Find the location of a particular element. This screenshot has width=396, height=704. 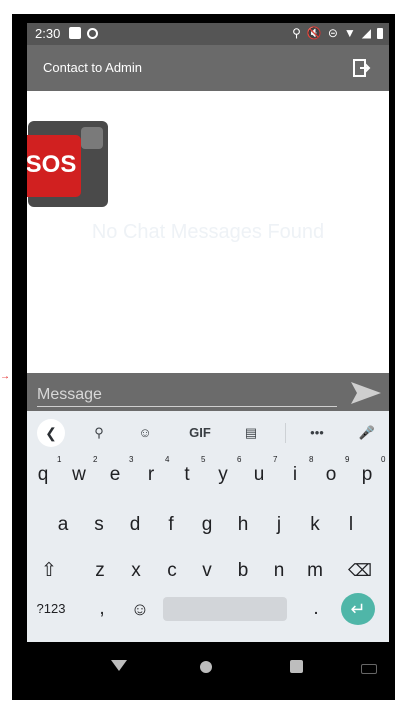

key-b: b is located at coordinates (243, 571).